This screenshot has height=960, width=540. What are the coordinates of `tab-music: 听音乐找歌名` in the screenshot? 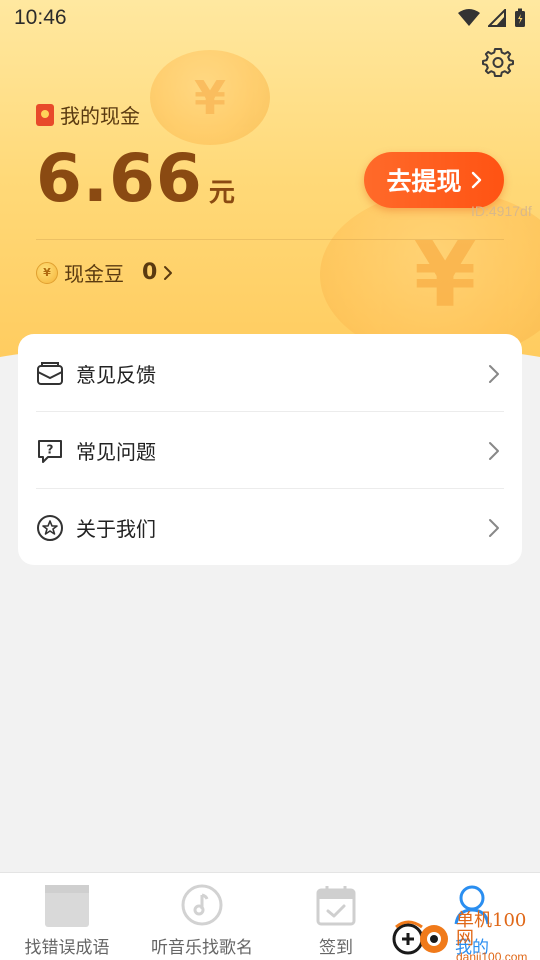 It's located at (202, 916).